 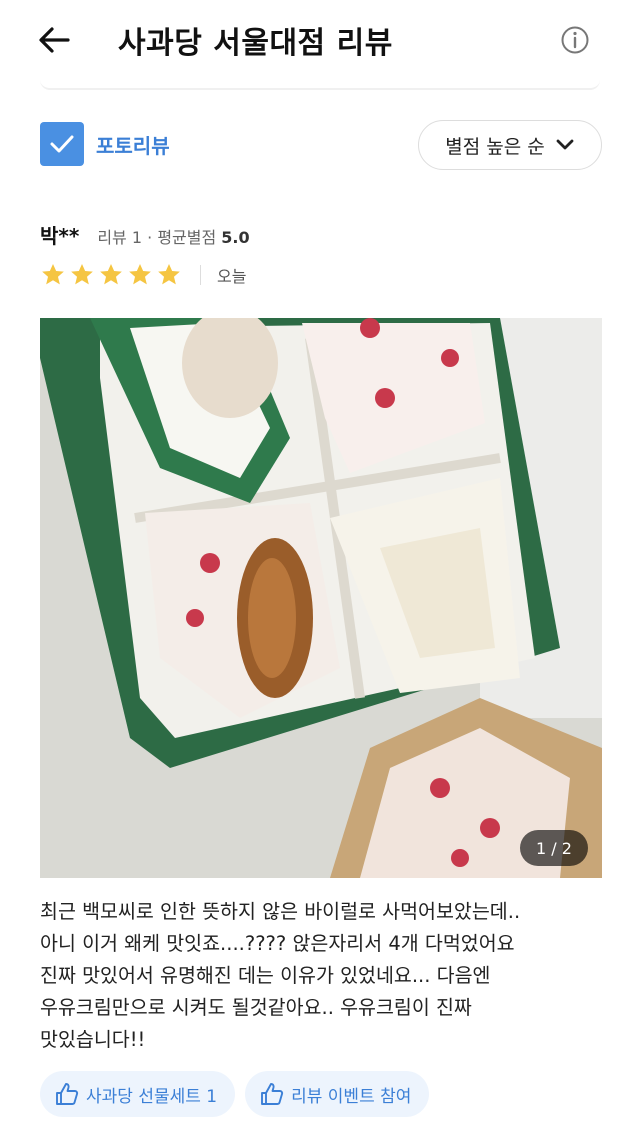 I want to click on review-count: 리뷰 1, so click(x=120, y=237).